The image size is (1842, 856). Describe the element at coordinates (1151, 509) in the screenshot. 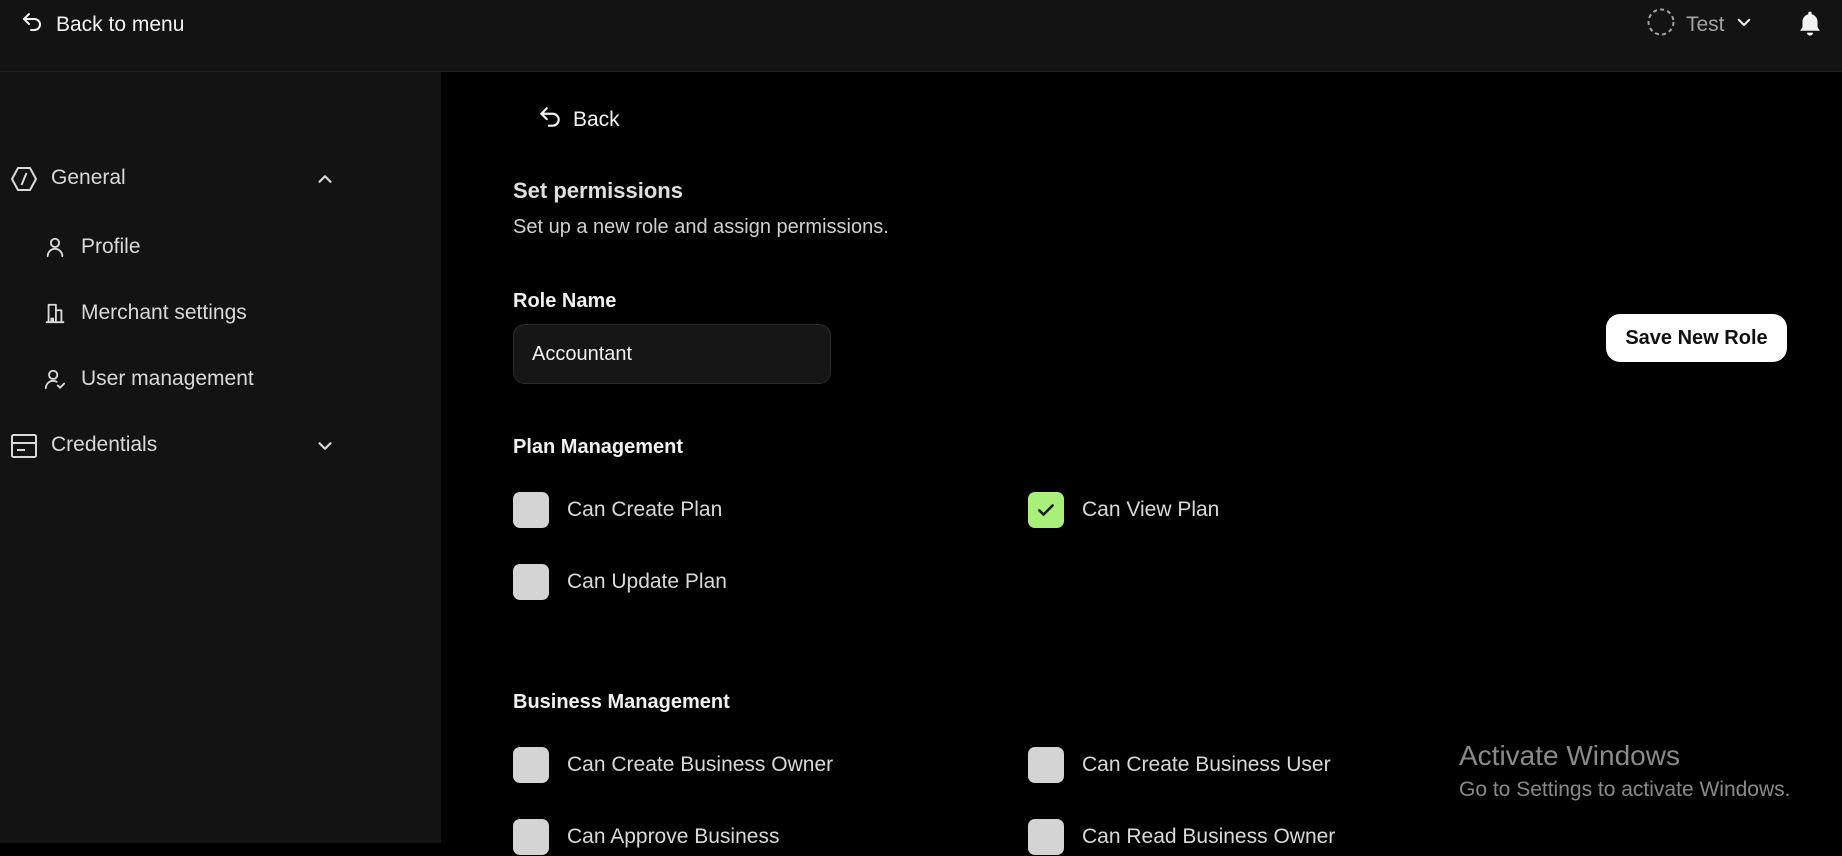

I see `permission-label: Can View Plan` at that location.